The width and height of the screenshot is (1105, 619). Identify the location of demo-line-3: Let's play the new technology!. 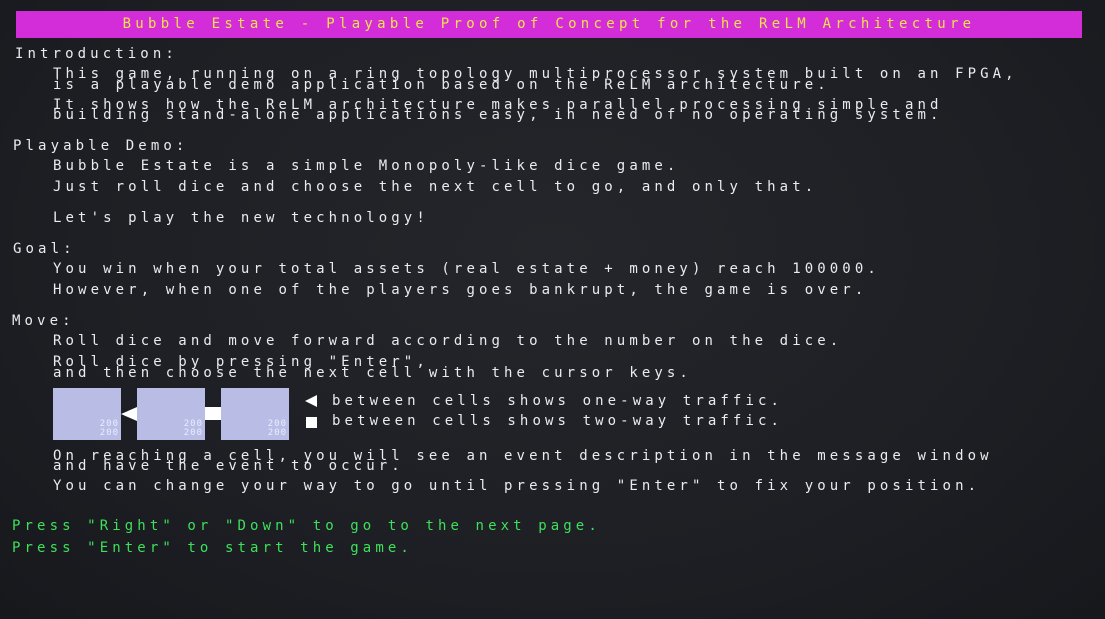
(241, 218).